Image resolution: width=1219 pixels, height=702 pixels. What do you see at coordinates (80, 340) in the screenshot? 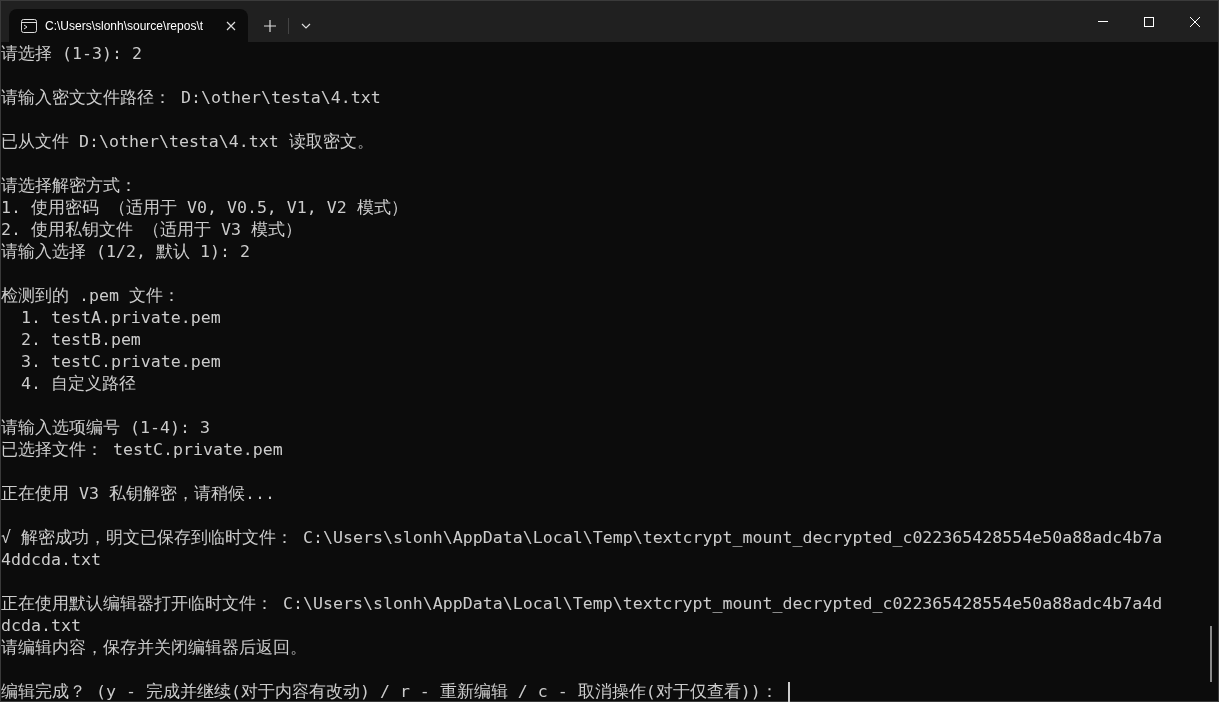
I see `terminal-line: 2. testB.pem` at bounding box center [80, 340].